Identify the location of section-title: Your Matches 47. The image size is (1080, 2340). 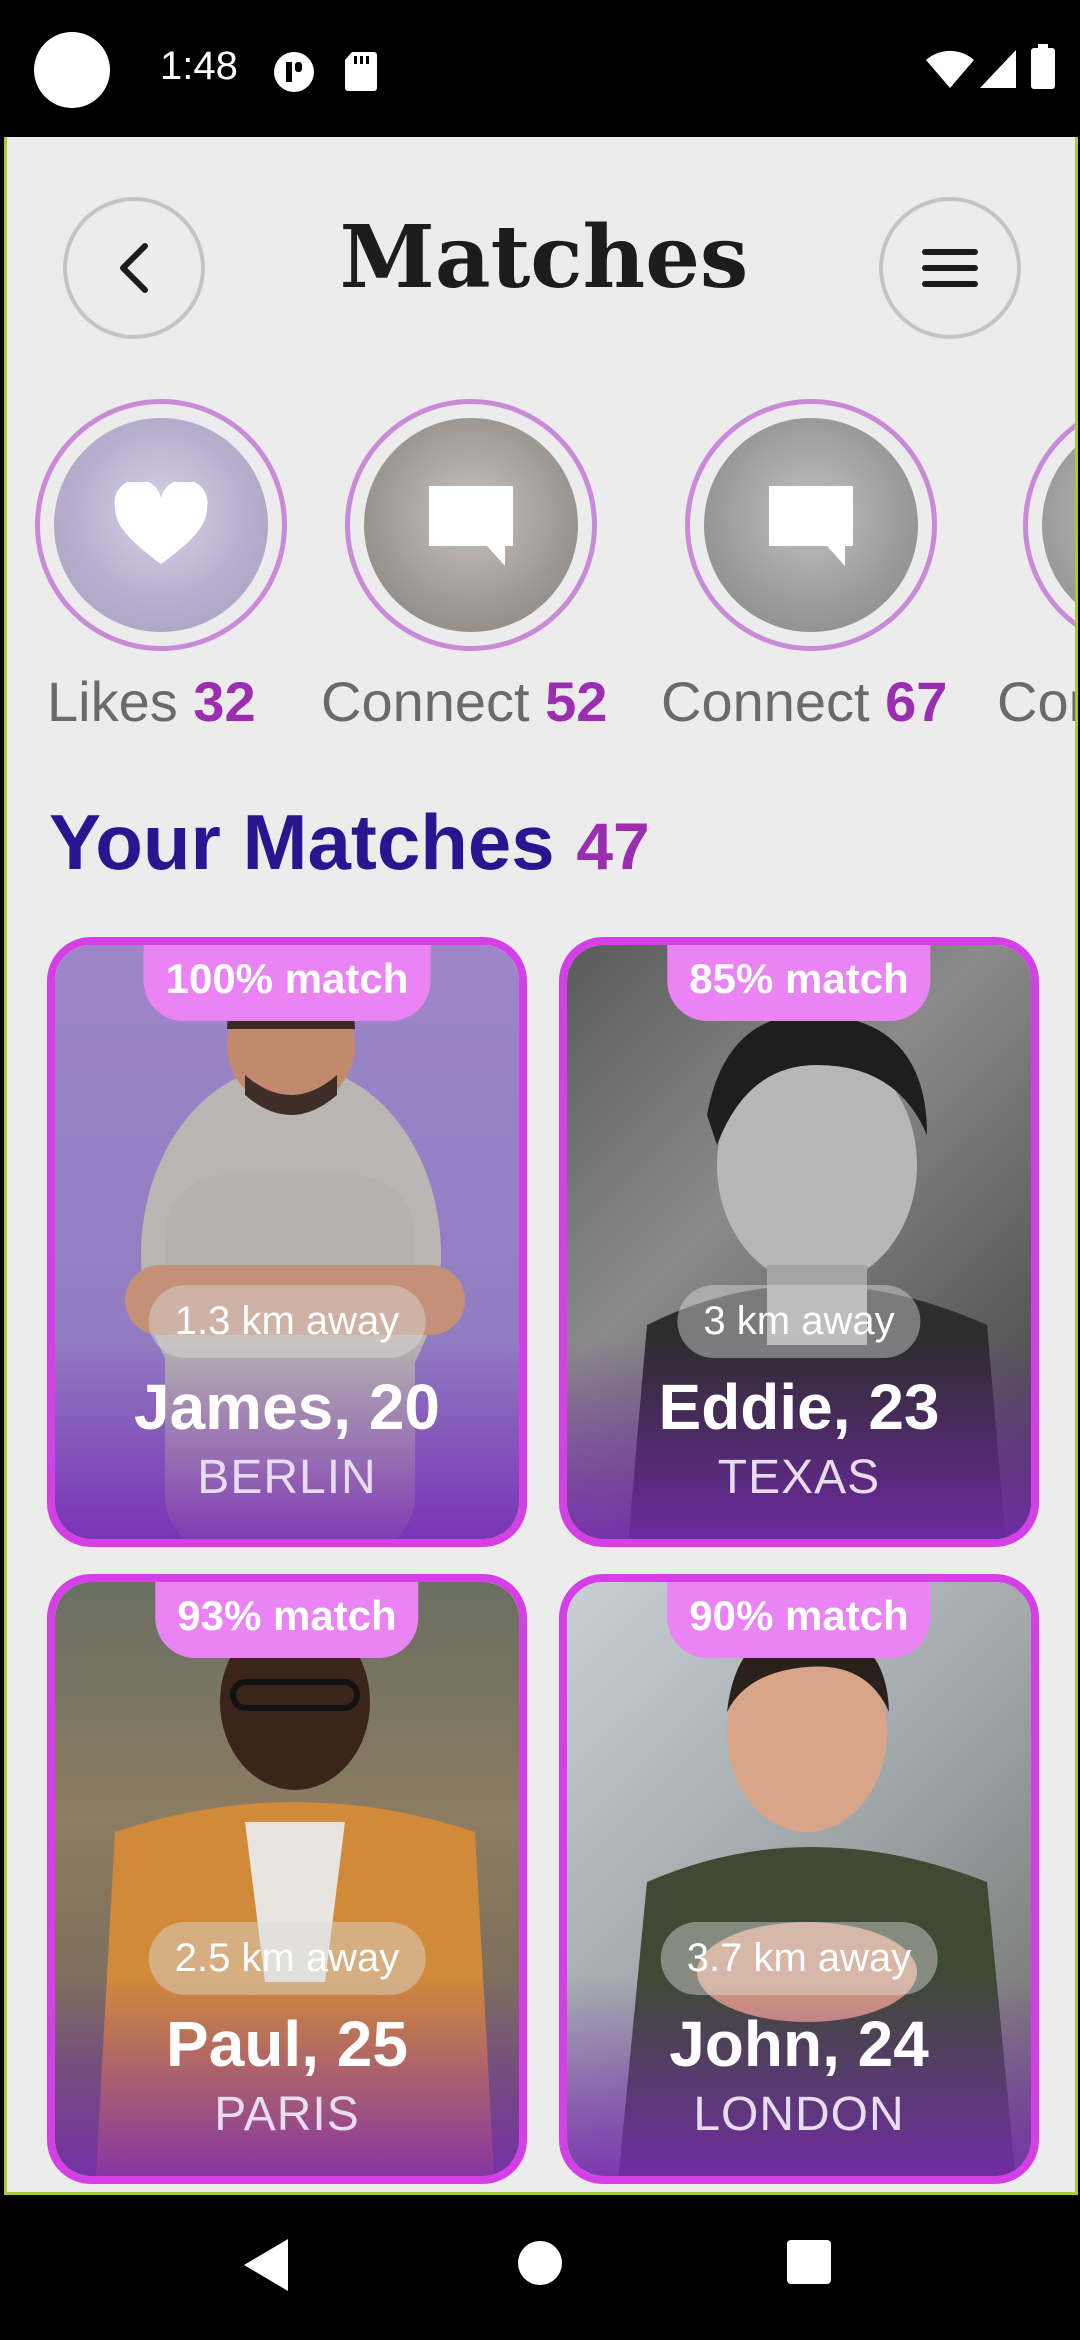
(349, 842).